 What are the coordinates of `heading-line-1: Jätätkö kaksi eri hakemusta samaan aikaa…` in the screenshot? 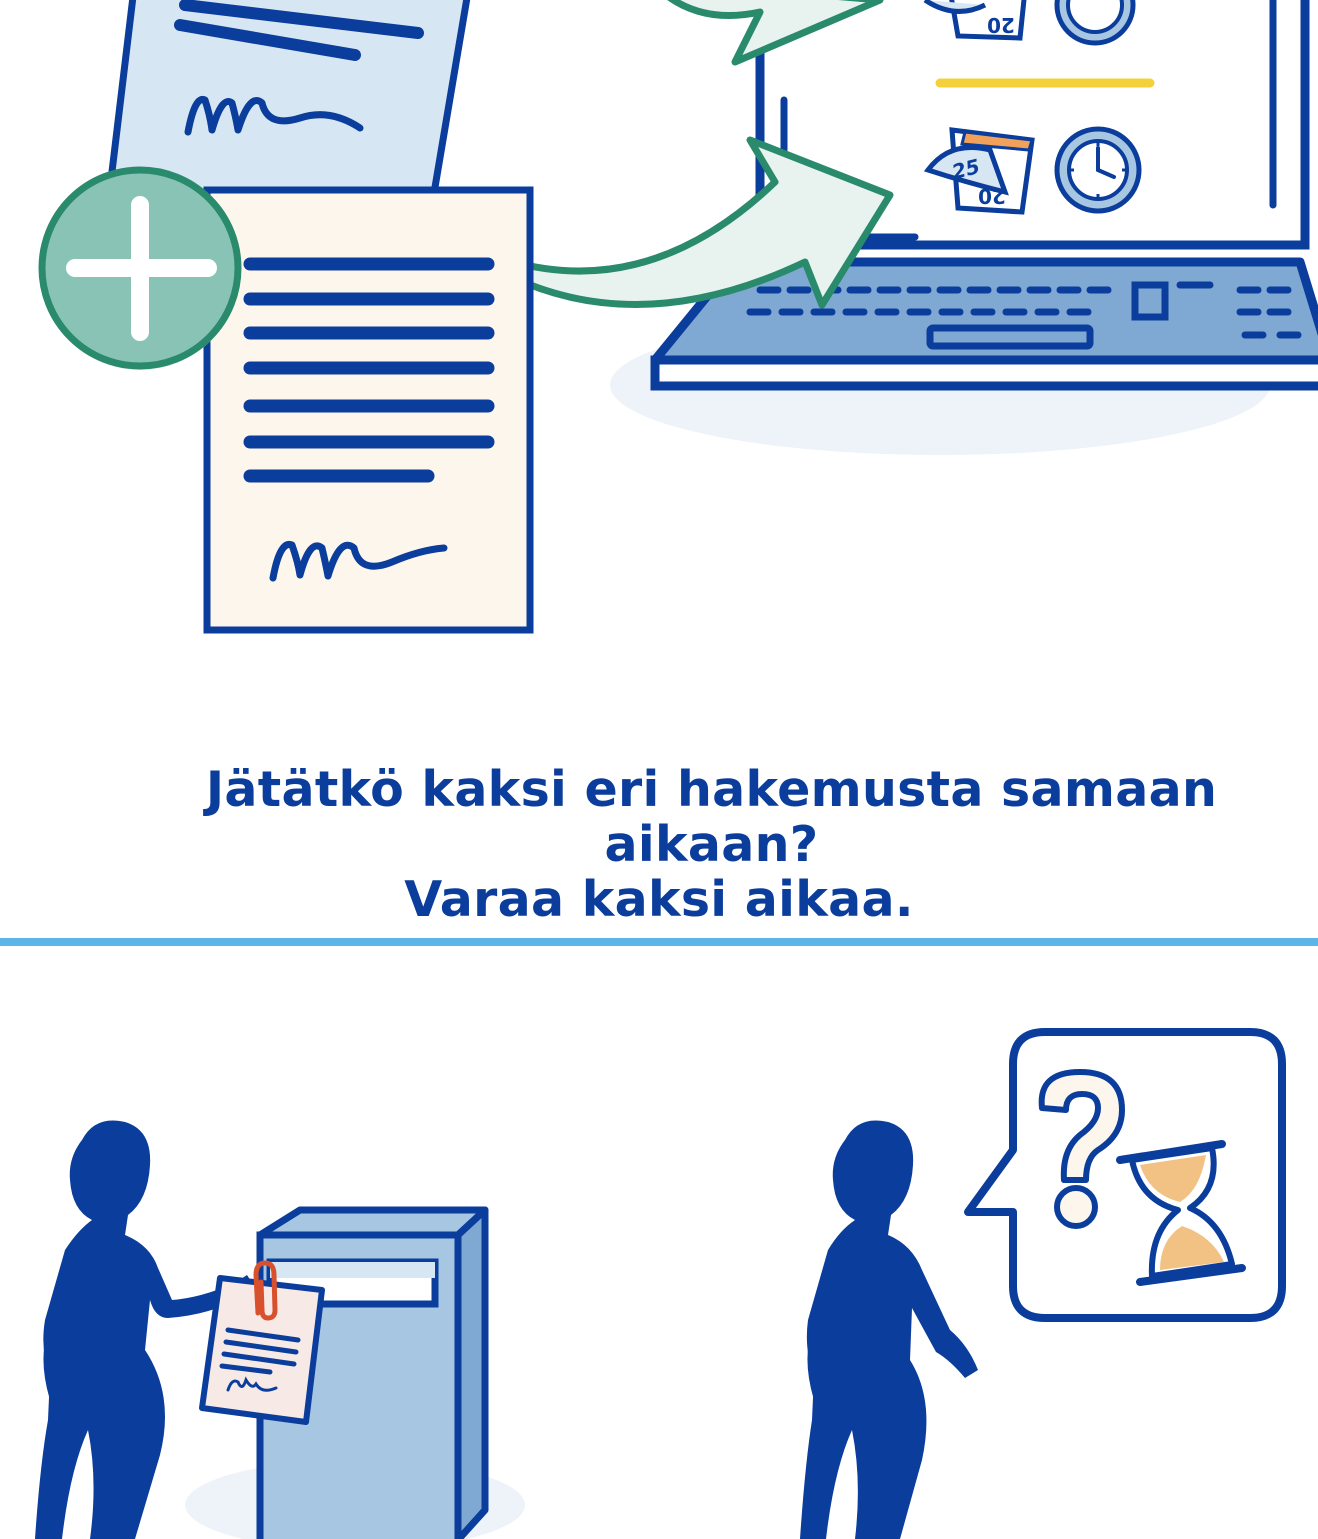 It's located at (711, 817).